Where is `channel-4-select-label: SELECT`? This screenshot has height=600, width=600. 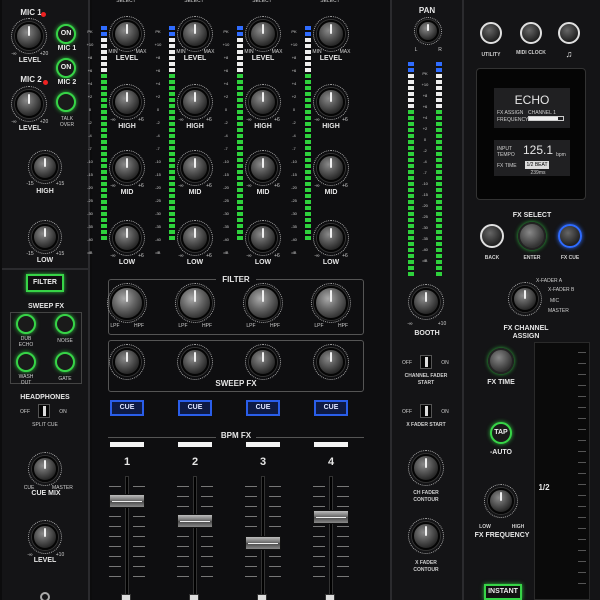 channel-4-select-label: SELECT is located at coordinates (330, 2).